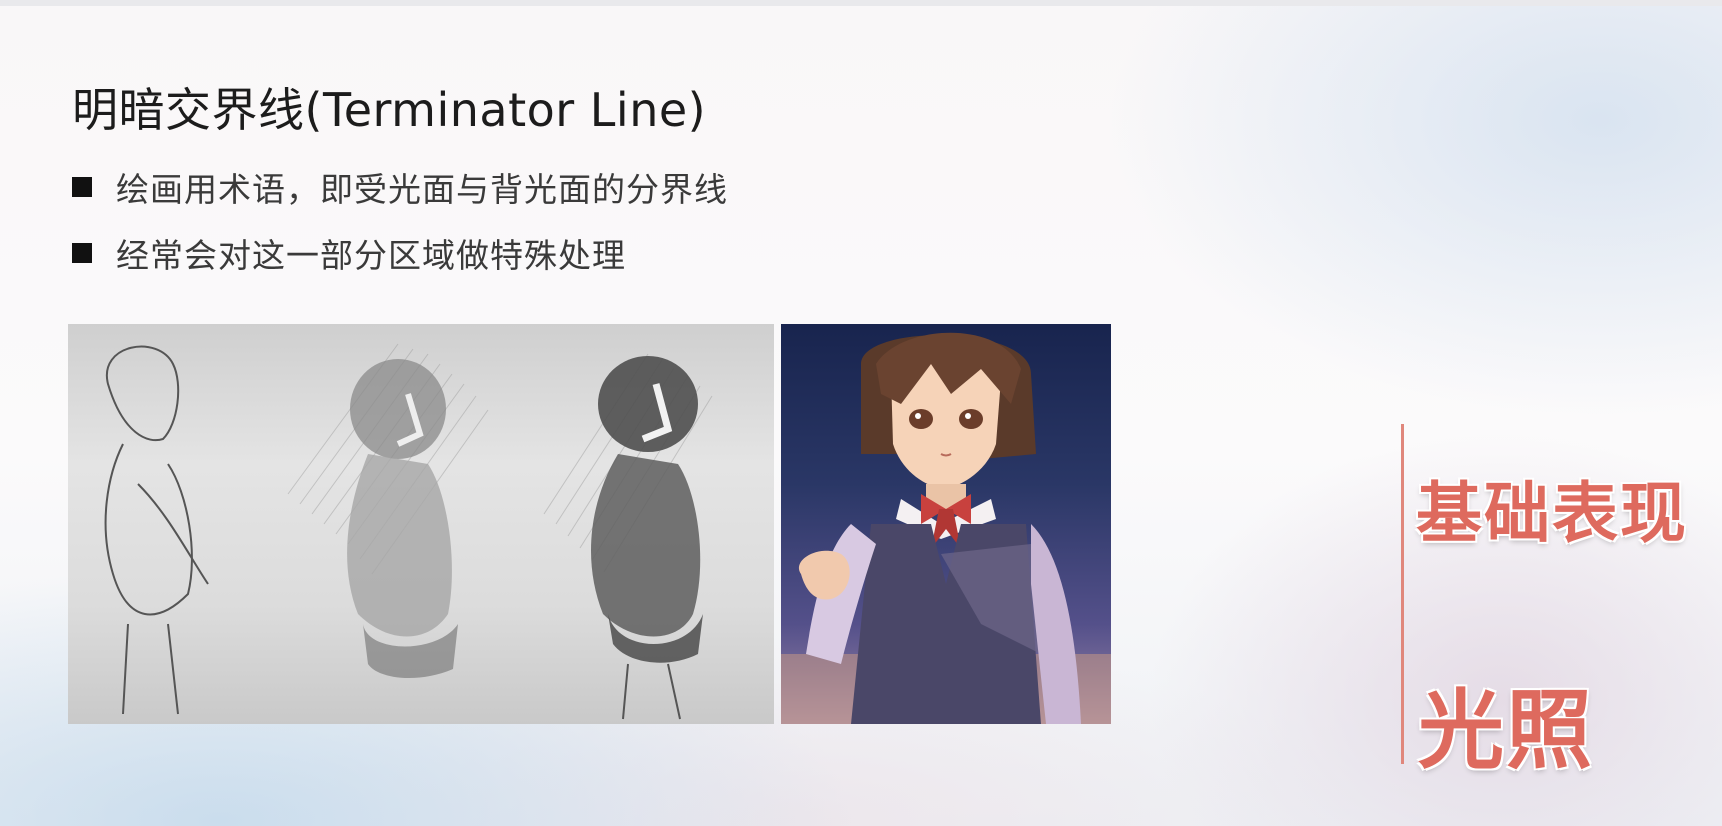 The height and width of the screenshot is (826, 1722). I want to click on section-label-bottom: 光照, so click(1506, 731).